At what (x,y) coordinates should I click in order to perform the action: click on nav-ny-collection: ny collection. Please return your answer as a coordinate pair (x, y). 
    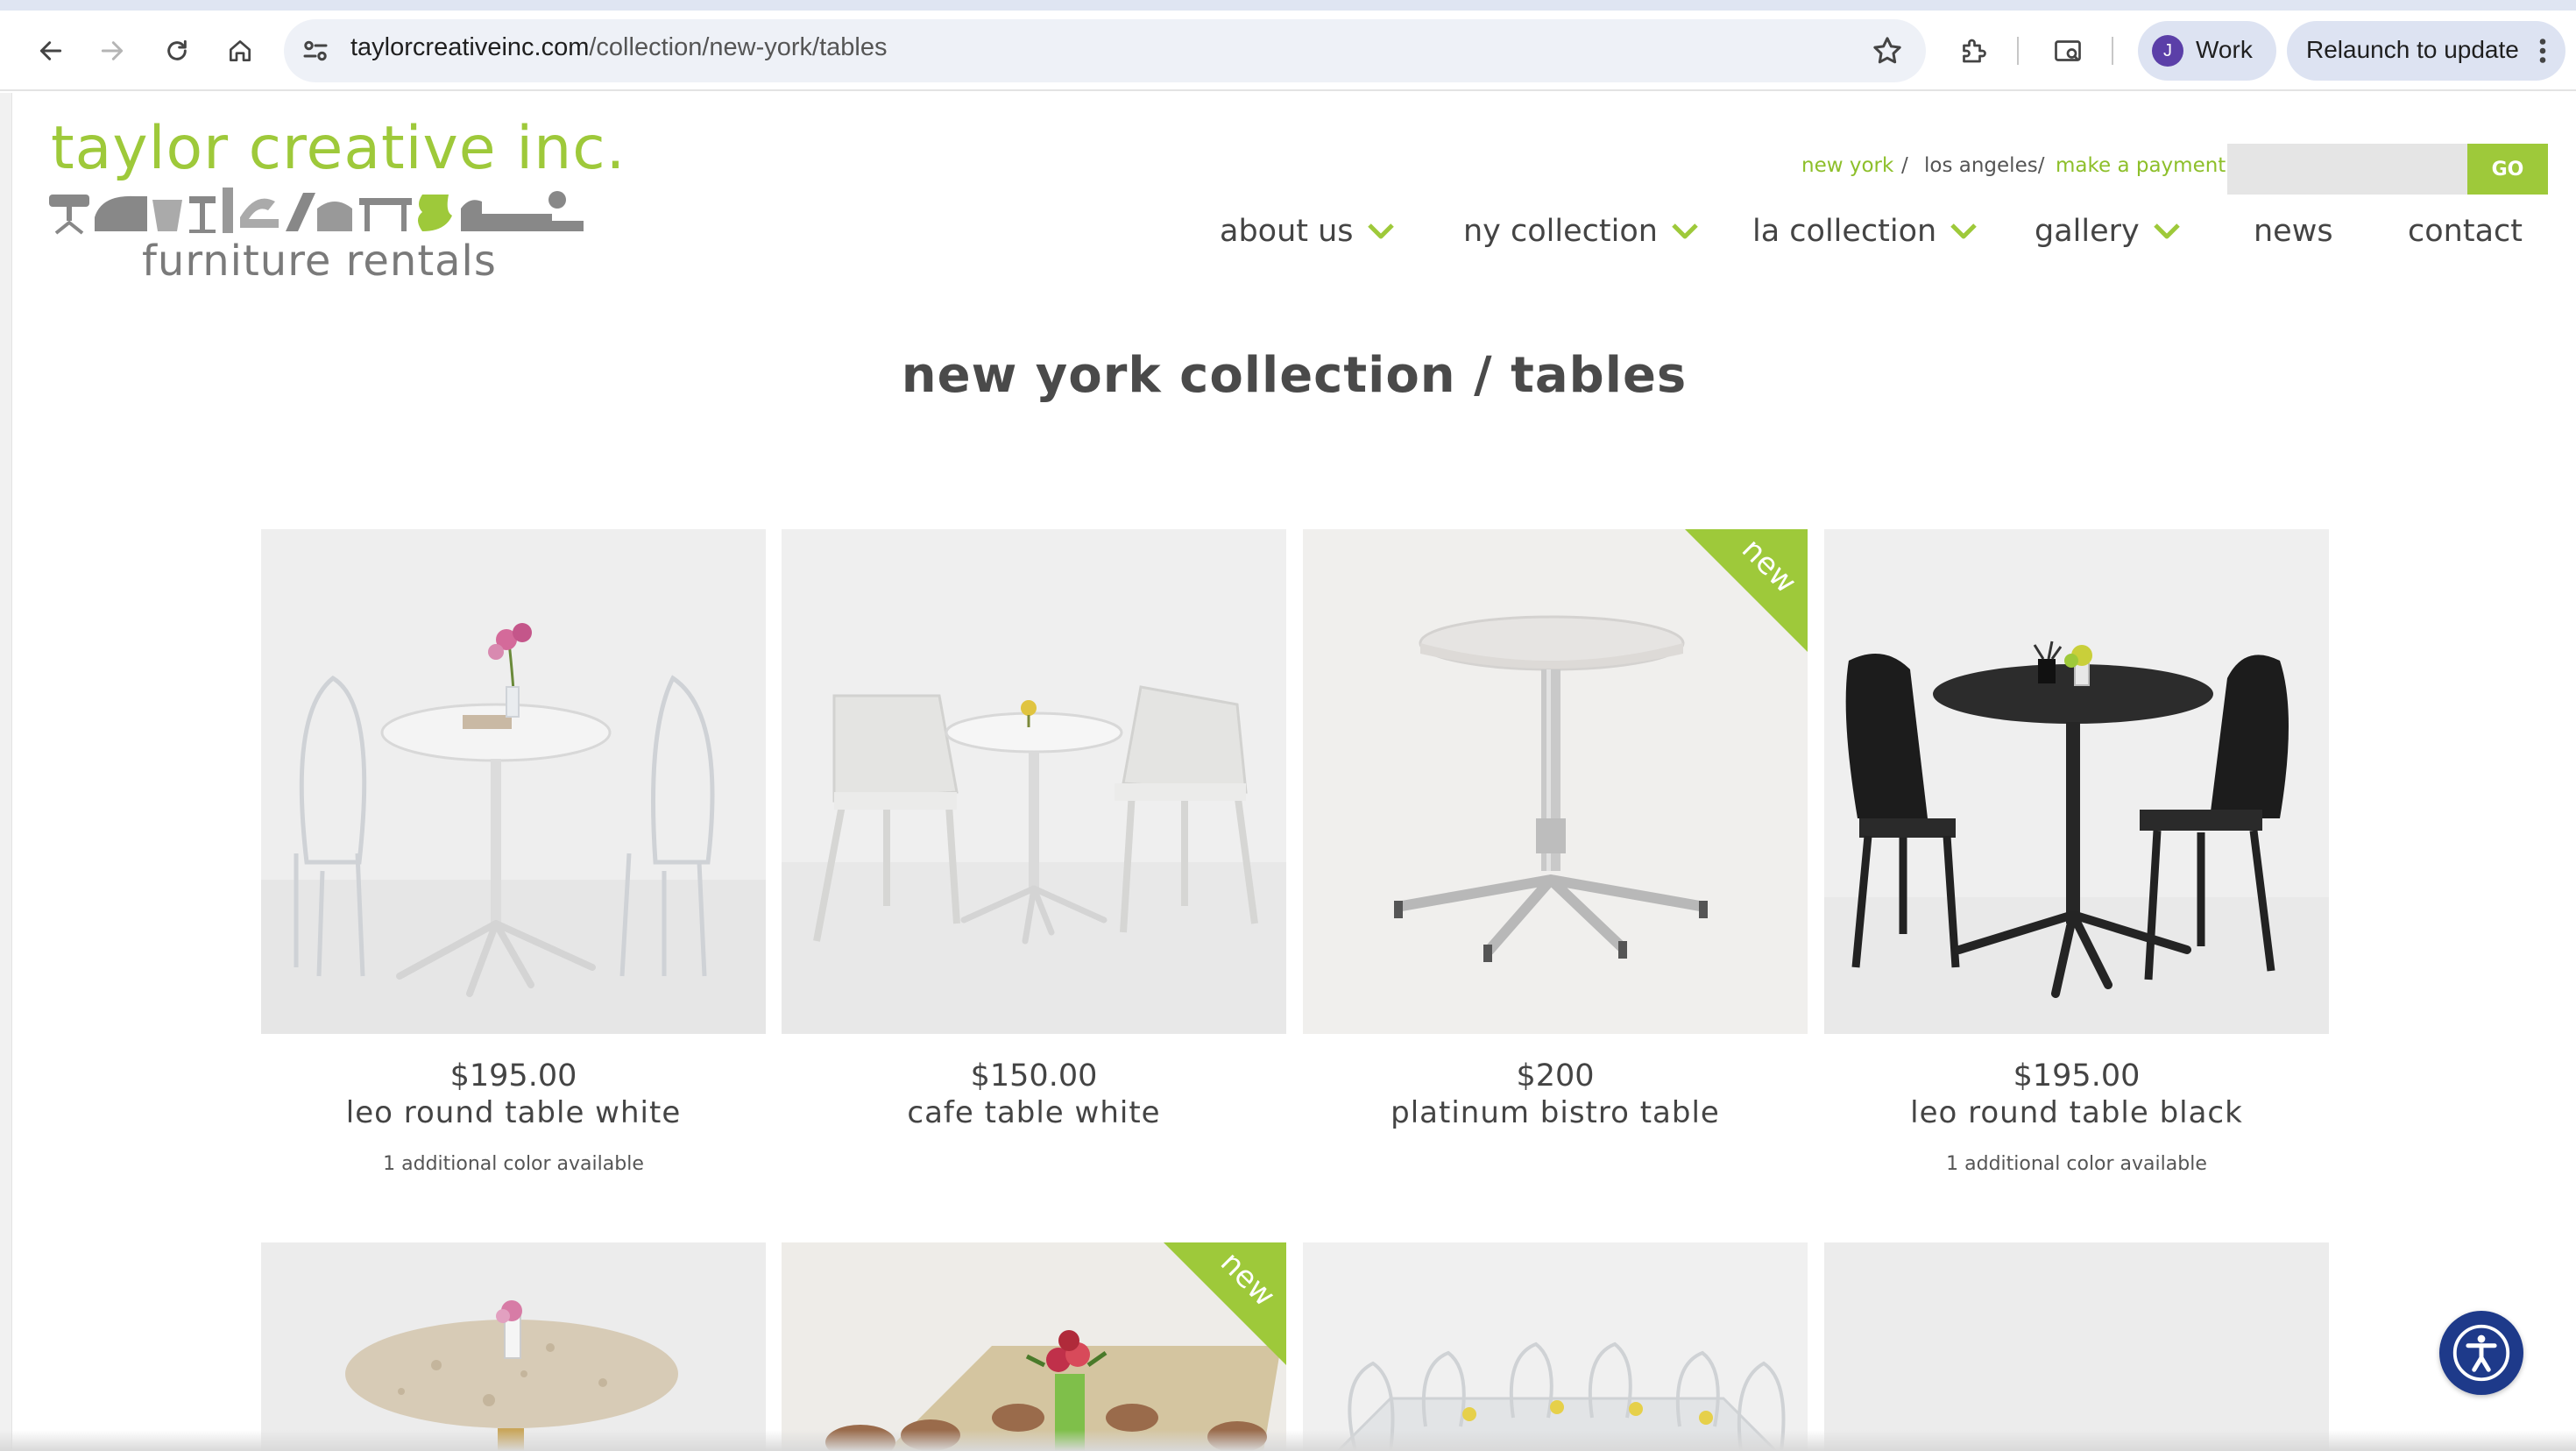
    Looking at the image, I should click on (1581, 231).